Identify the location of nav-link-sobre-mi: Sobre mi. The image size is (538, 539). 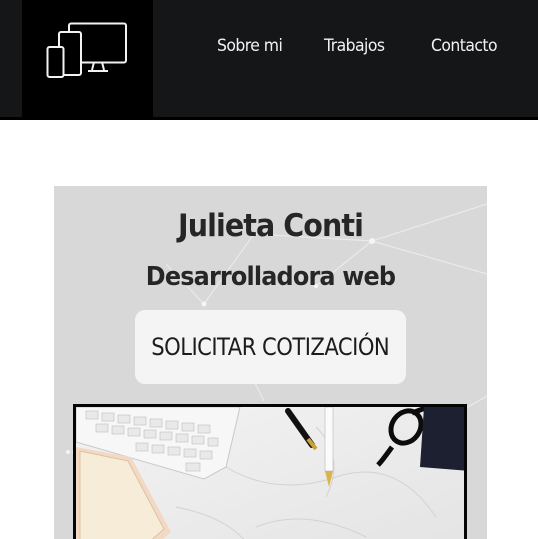
(250, 46).